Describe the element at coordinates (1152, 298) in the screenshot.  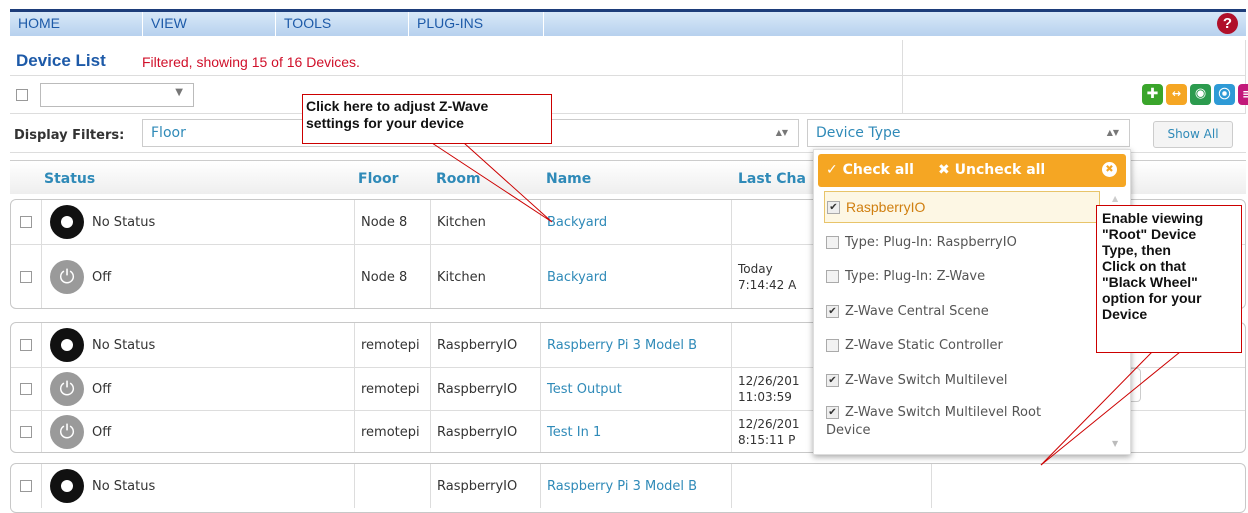
I see `callout-line: option for your` at that location.